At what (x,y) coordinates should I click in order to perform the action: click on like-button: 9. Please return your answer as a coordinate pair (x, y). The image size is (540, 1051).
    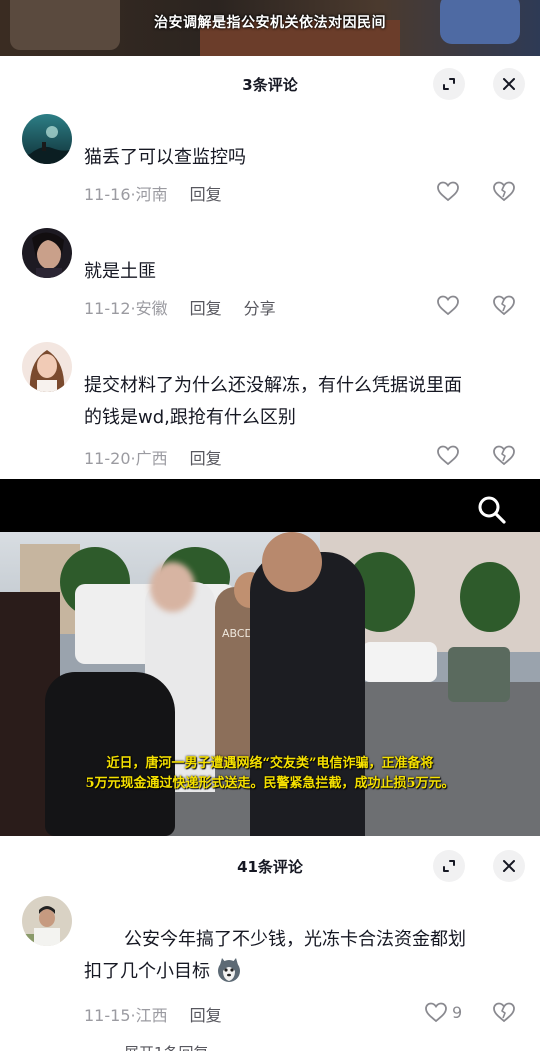
    Looking at the image, I should click on (443, 1012).